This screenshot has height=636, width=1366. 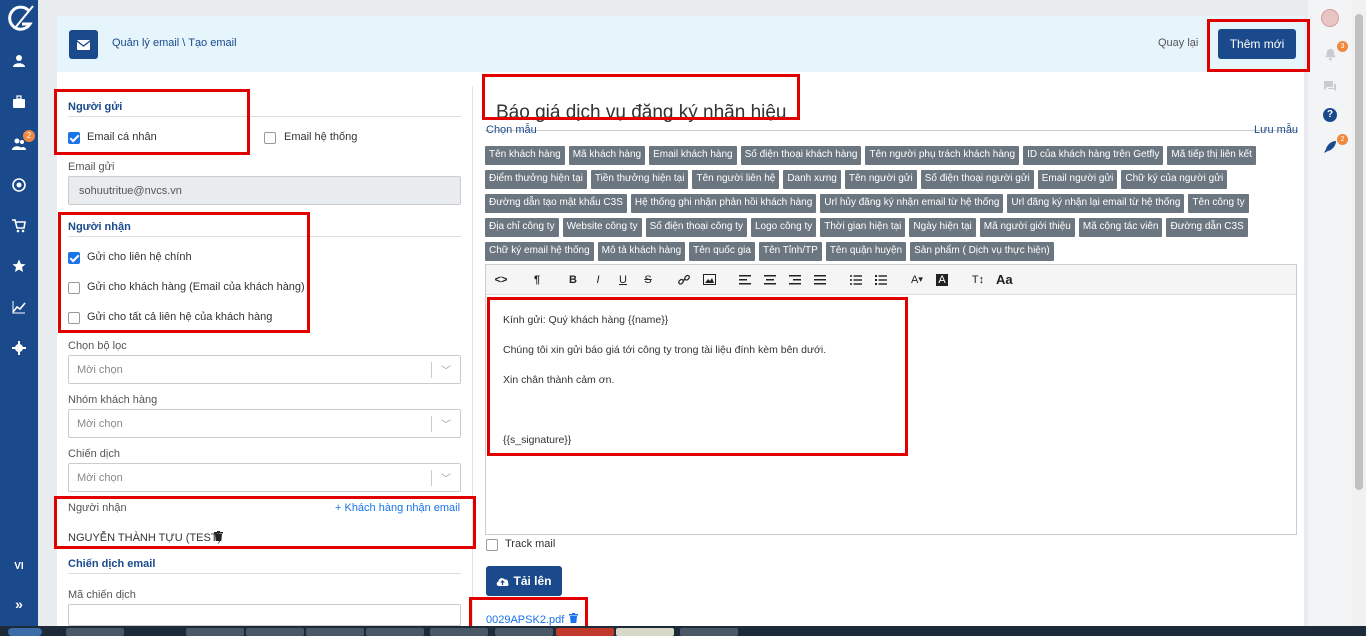 I want to click on choose-template-link: Chọn mẫu, so click(x=511, y=130).